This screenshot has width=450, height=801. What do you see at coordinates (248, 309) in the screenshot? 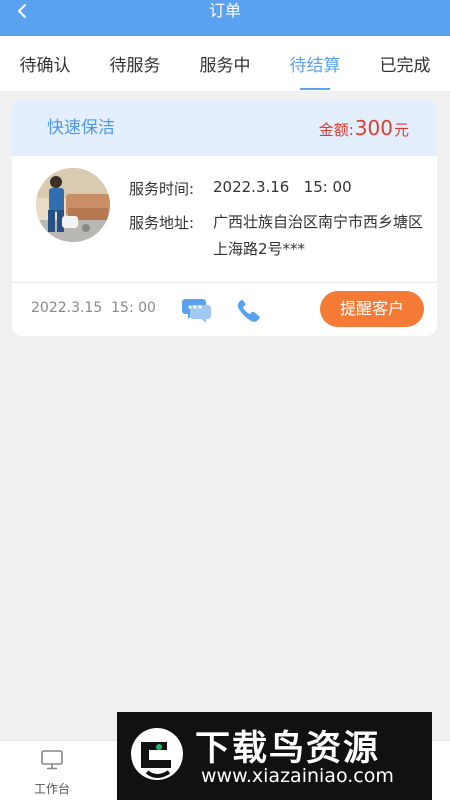
I see `phone-icon` at bounding box center [248, 309].